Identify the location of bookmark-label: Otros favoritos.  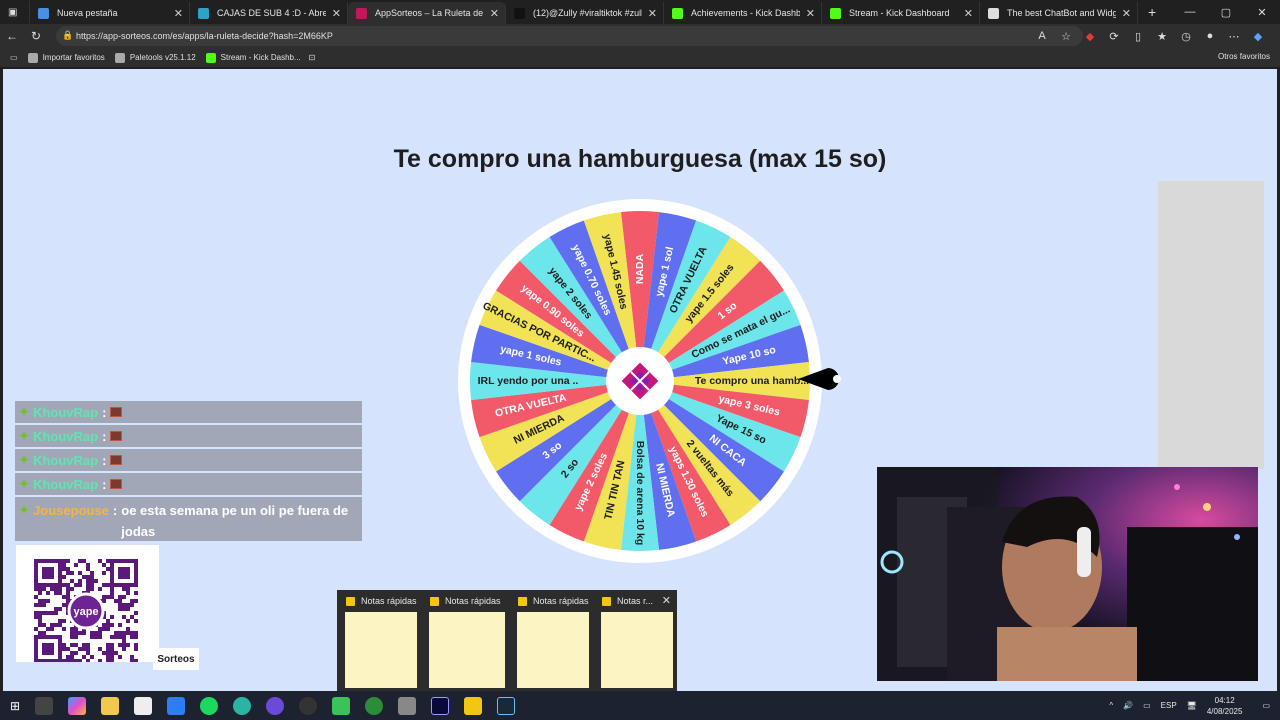
(1243, 56).